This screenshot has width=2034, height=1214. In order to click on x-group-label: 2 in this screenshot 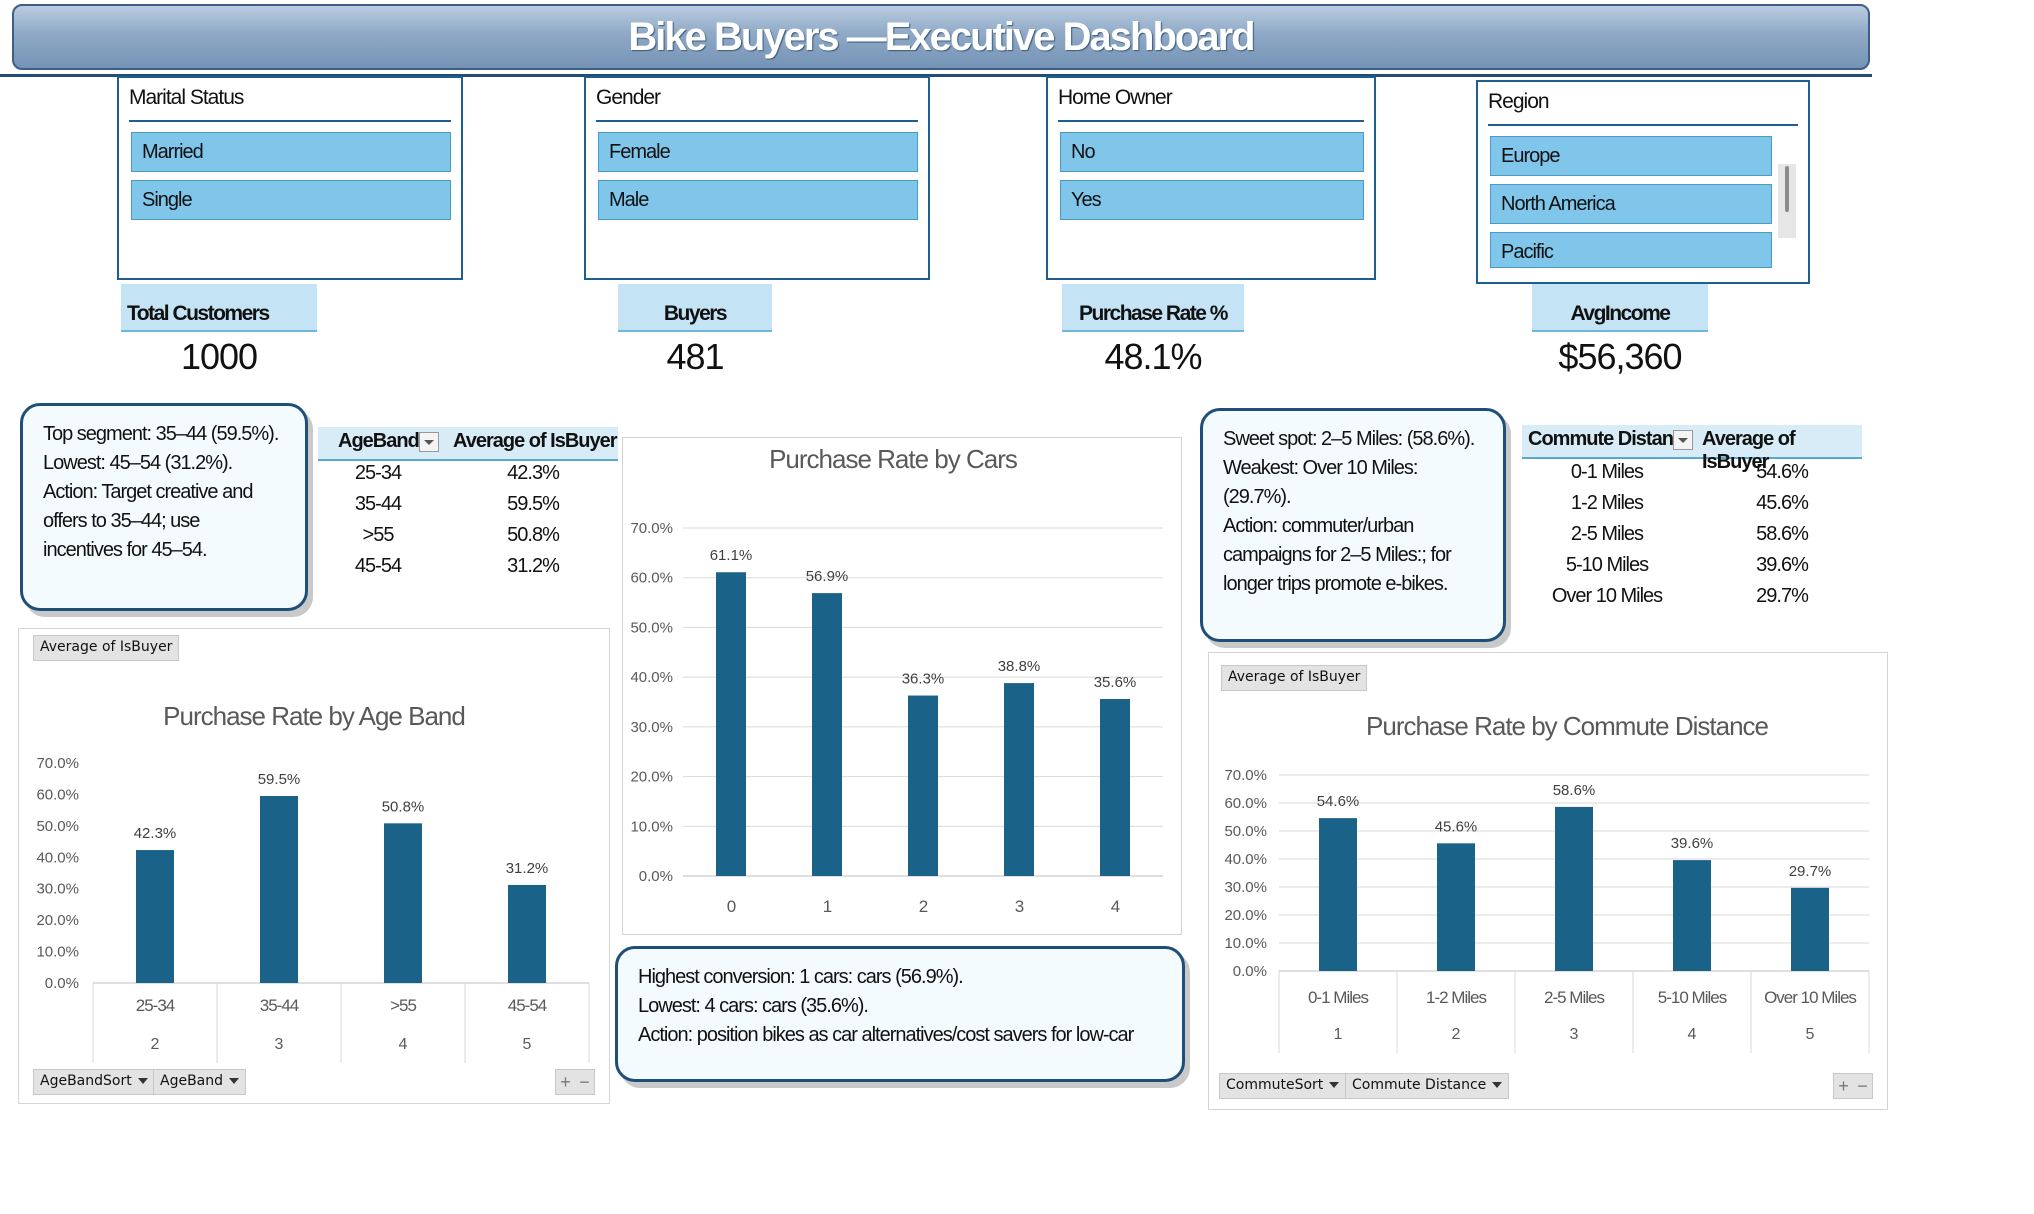, I will do `click(1456, 1034)`.